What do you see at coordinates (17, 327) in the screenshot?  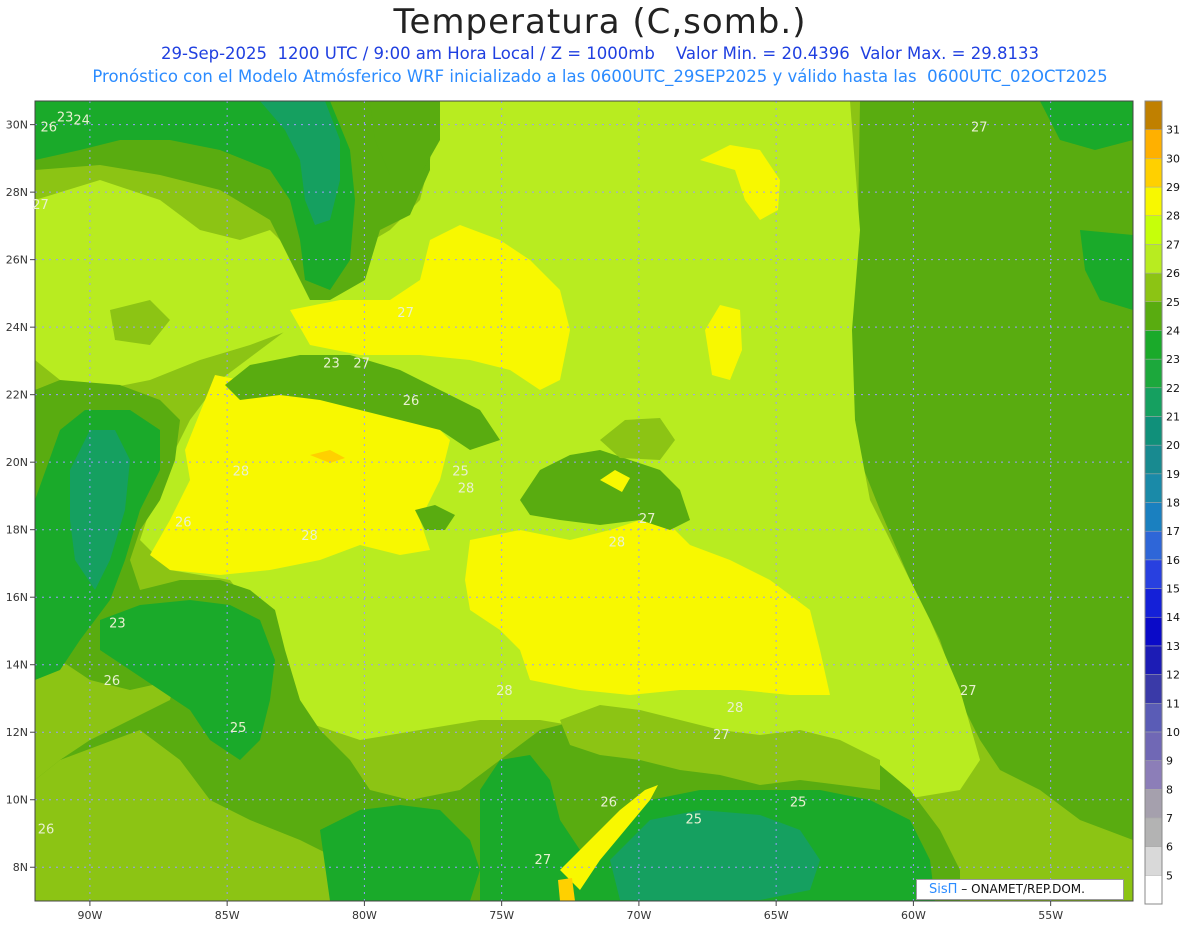 I see `lat-tick-label: 24N` at bounding box center [17, 327].